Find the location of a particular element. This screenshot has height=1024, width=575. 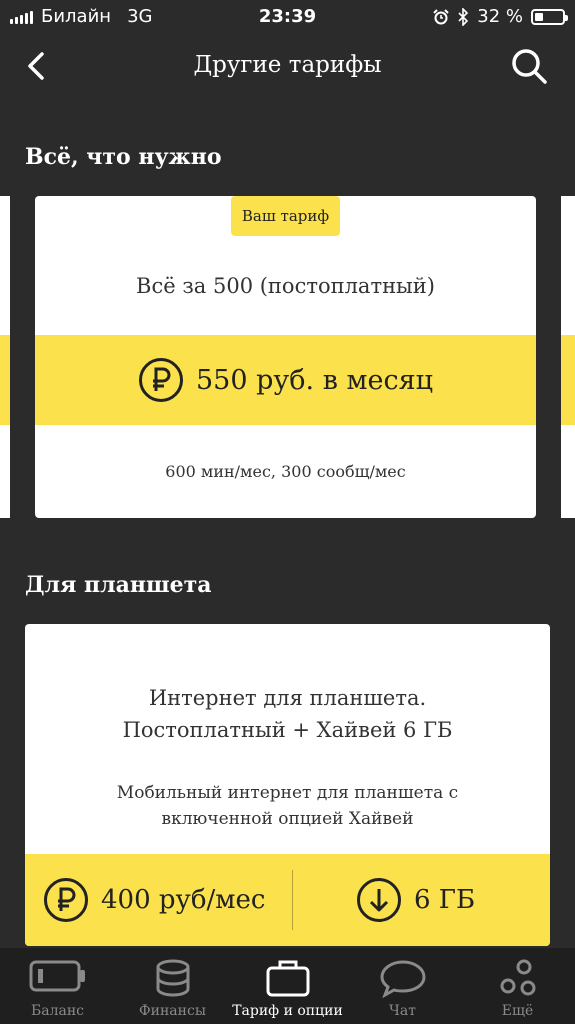

more-dots-icon is located at coordinates (517, 977).